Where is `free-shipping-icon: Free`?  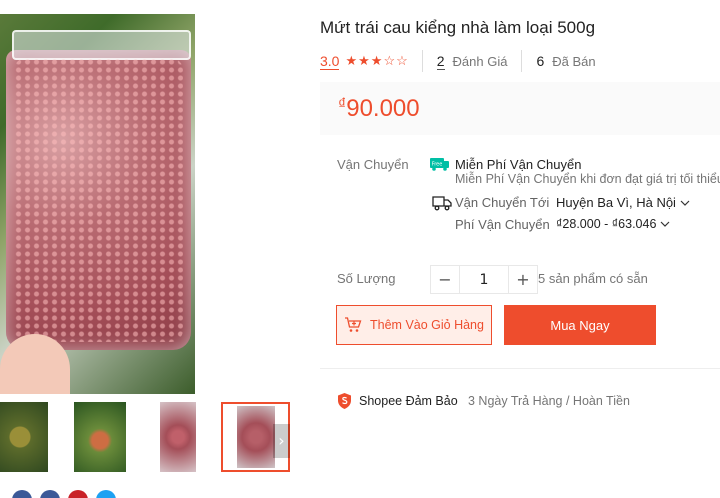 free-shipping-icon: Free is located at coordinates (439, 164).